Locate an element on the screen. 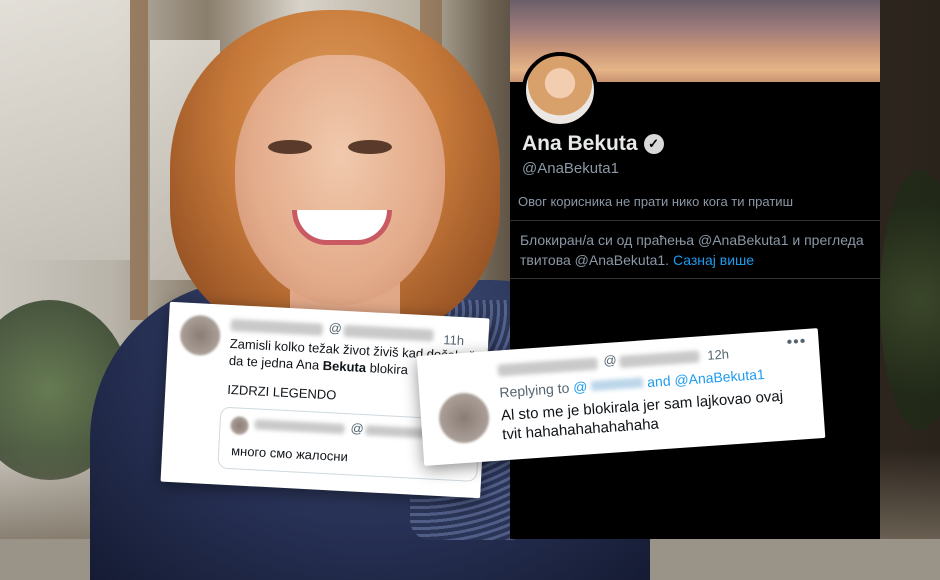  learn-more-link: Сазнај више is located at coordinates (713, 260).